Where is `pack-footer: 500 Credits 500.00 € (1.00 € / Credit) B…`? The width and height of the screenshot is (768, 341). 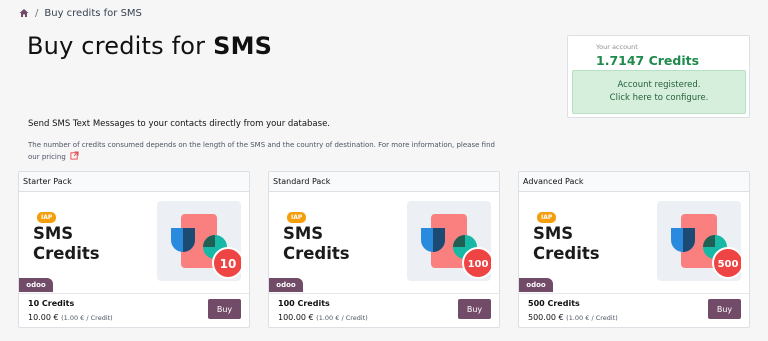 pack-footer: 500 Credits 500.00 € (1.00 € / Credit) B… is located at coordinates (634, 310).